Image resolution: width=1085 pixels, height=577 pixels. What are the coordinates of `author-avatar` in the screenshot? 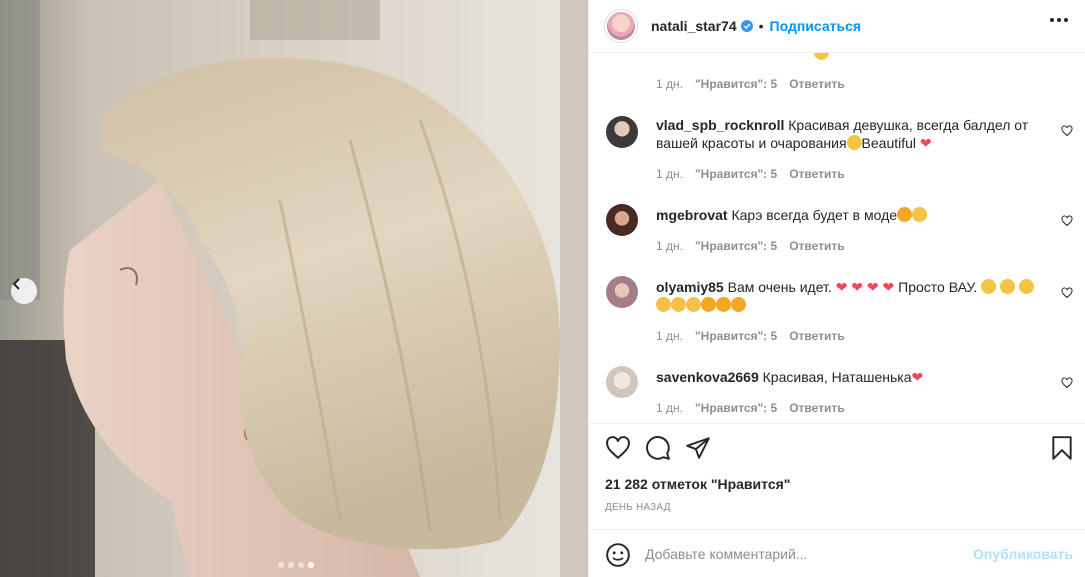 It's located at (621, 26).